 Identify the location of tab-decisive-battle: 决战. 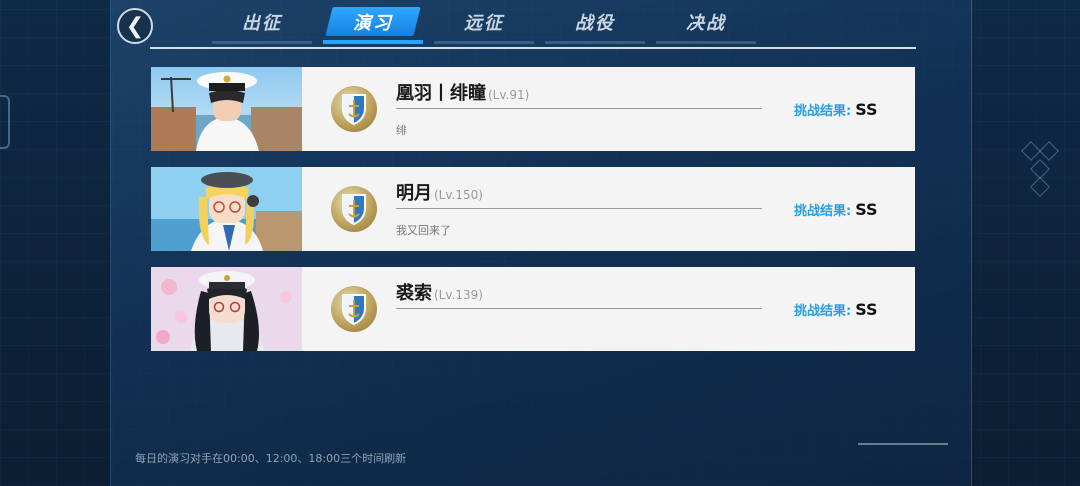
(706, 22).